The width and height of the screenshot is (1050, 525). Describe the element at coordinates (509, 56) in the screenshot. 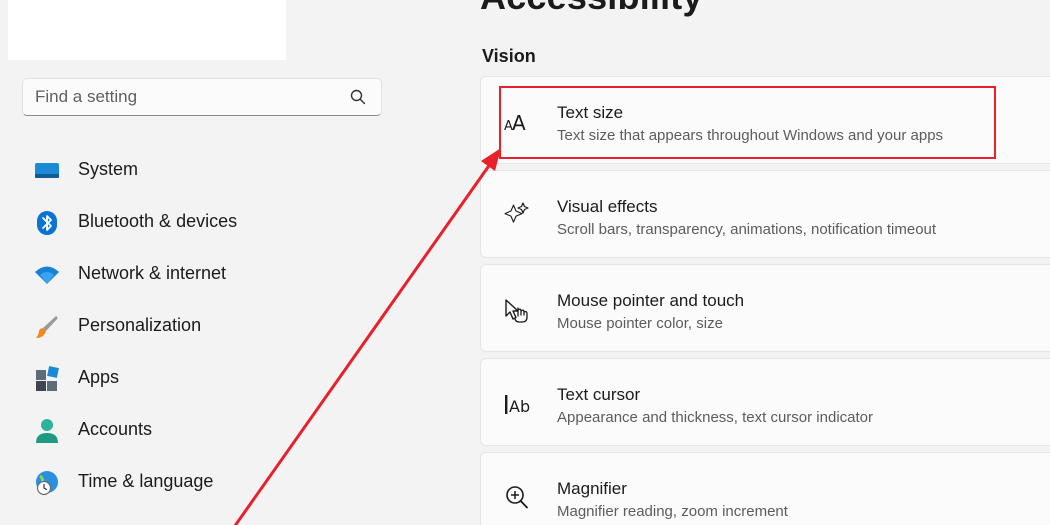

I see `section-title-vision: Vision` at that location.